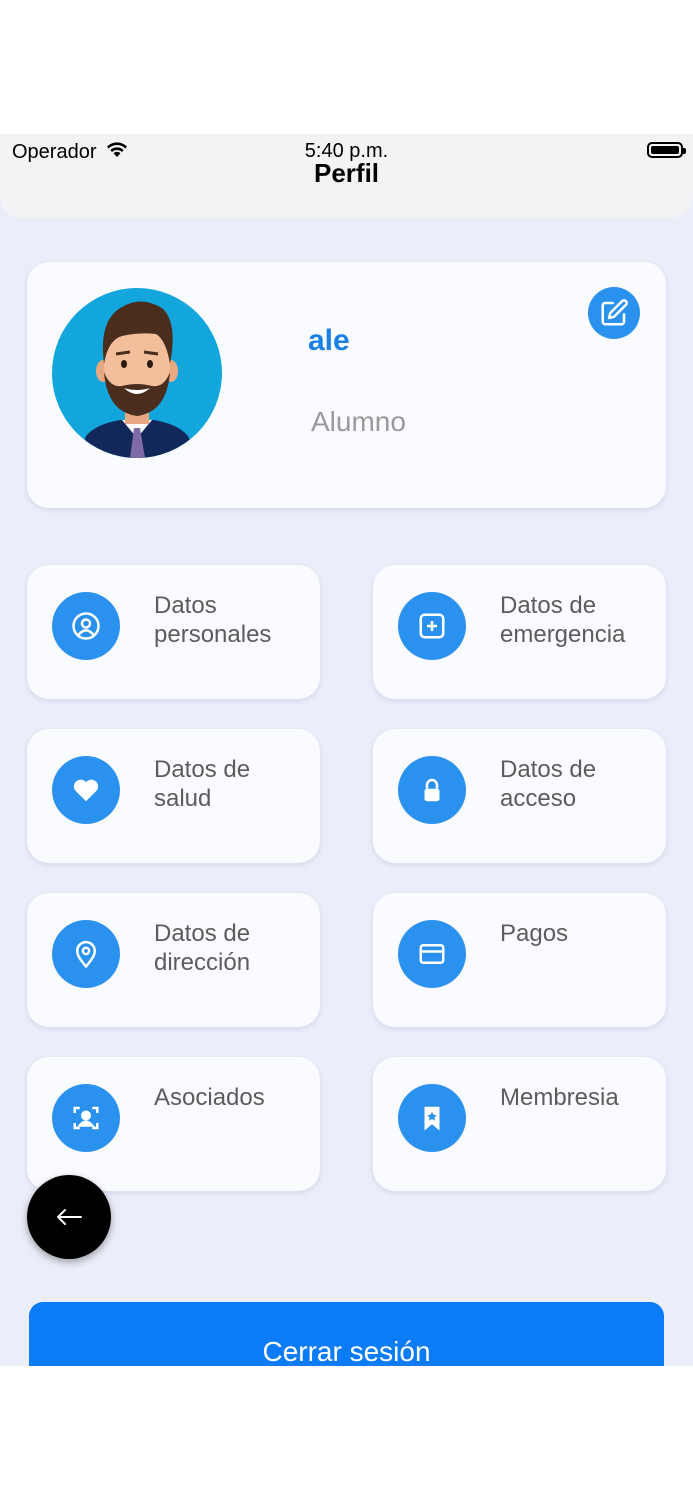  I want to click on menu-tile-label: Asociados, so click(209, 1097).